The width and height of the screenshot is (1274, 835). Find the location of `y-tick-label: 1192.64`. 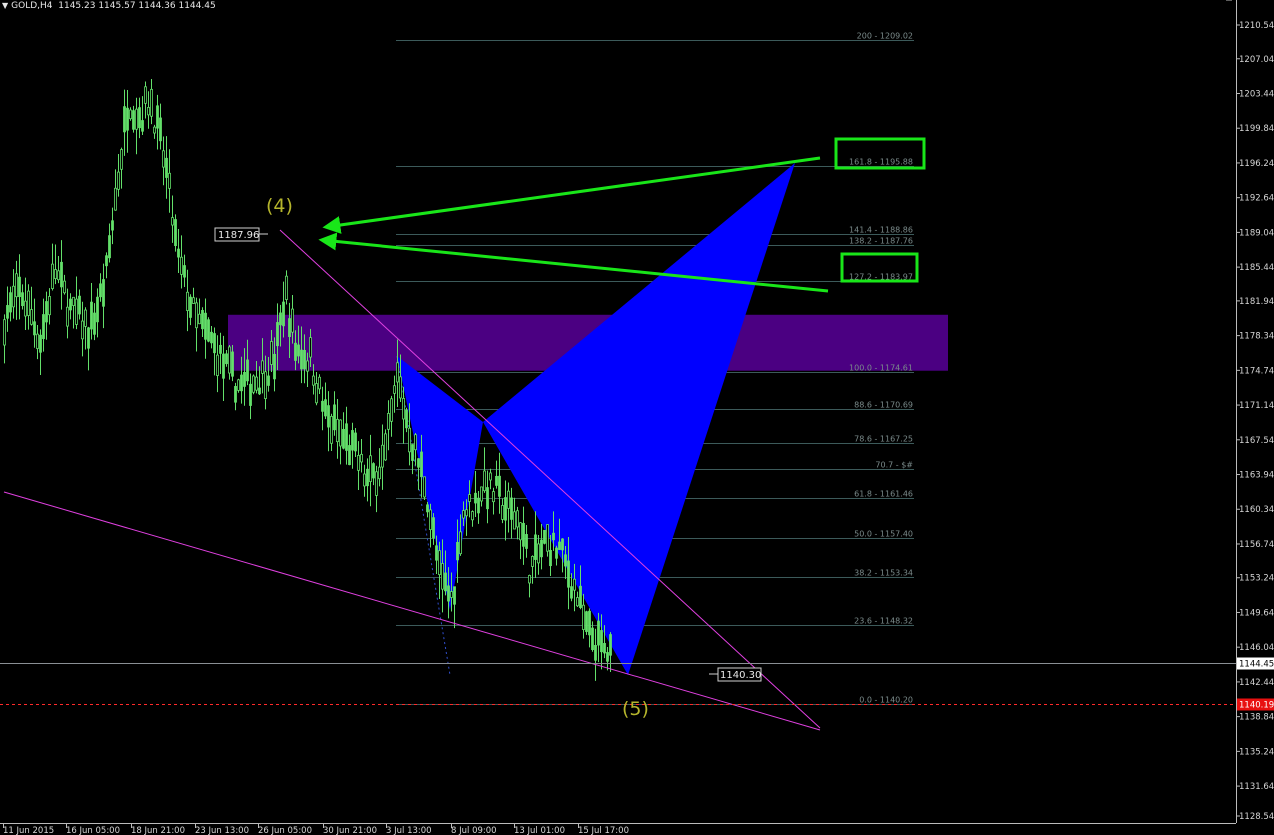

y-tick-label: 1192.64 is located at coordinates (1256, 199).